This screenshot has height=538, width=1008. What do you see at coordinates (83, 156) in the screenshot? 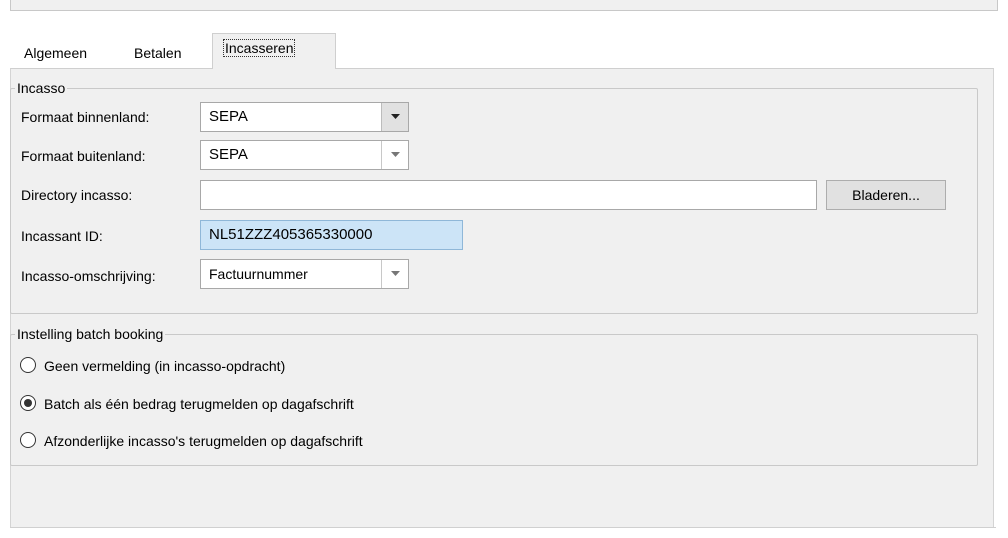
I see `formaat-buitenland-label: Formaat buitenland:` at bounding box center [83, 156].